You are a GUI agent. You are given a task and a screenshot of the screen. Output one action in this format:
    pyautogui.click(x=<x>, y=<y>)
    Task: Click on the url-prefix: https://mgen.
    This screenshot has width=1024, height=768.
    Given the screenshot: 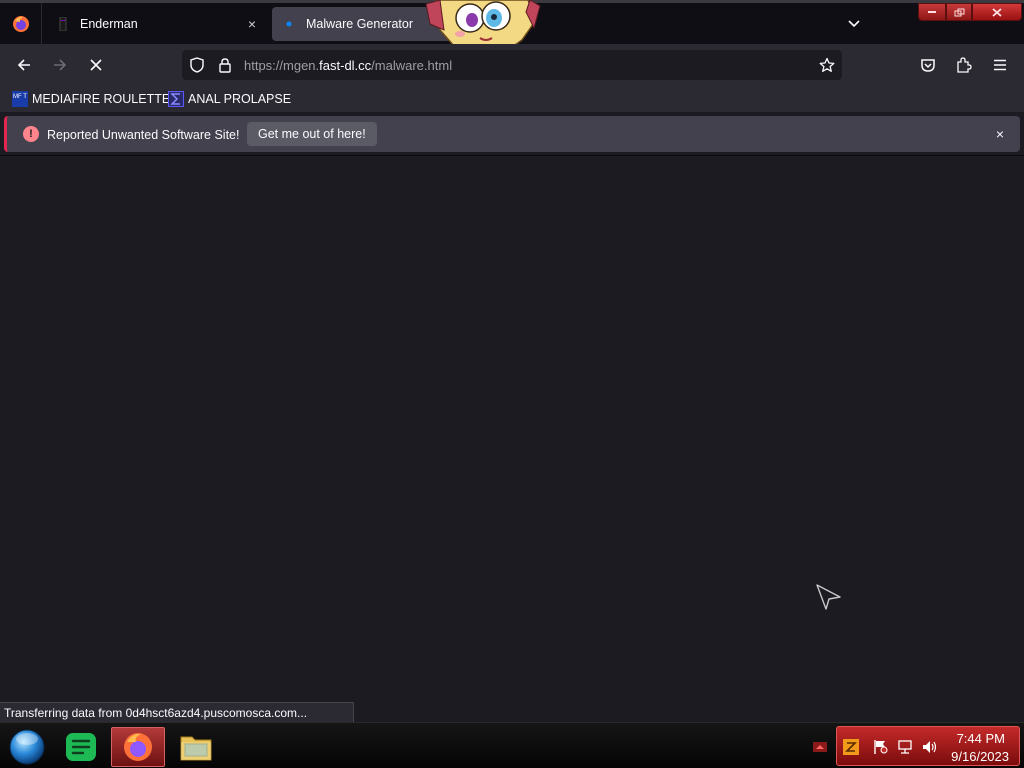 What is the action you would take?
    pyautogui.click(x=282, y=65)
    